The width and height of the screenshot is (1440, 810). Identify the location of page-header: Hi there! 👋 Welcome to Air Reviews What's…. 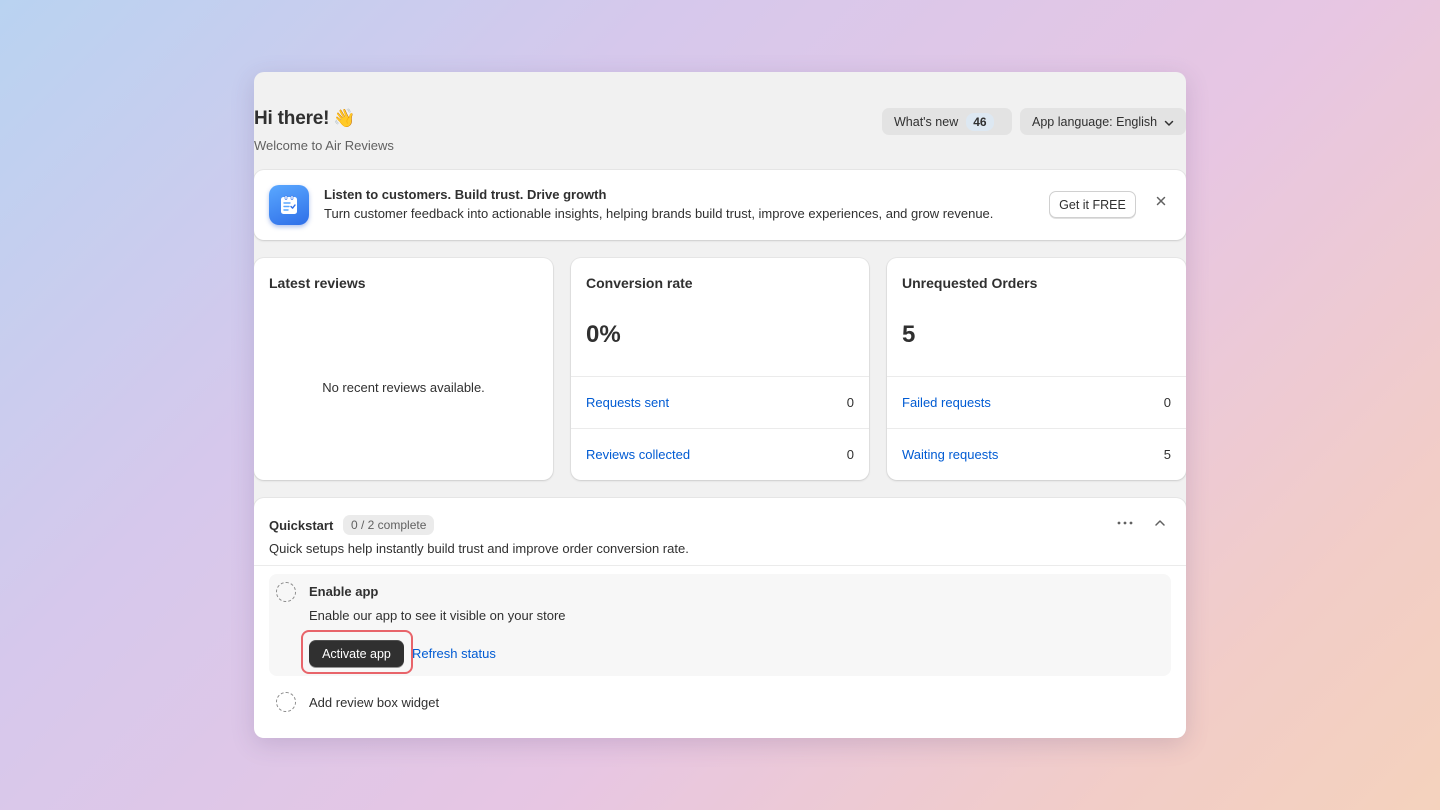
(720, 133).